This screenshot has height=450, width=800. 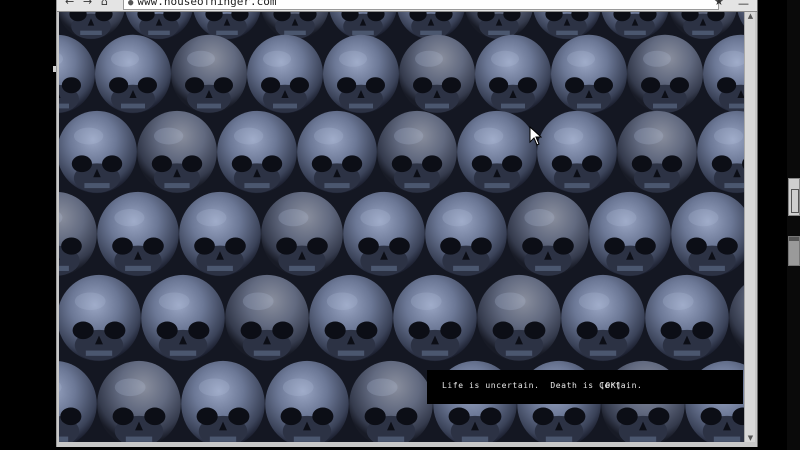 I want to click on browser-toolbar: ← → ⌂ ● www.houseofhinger.com ★ —, so click(x=407, y=6).